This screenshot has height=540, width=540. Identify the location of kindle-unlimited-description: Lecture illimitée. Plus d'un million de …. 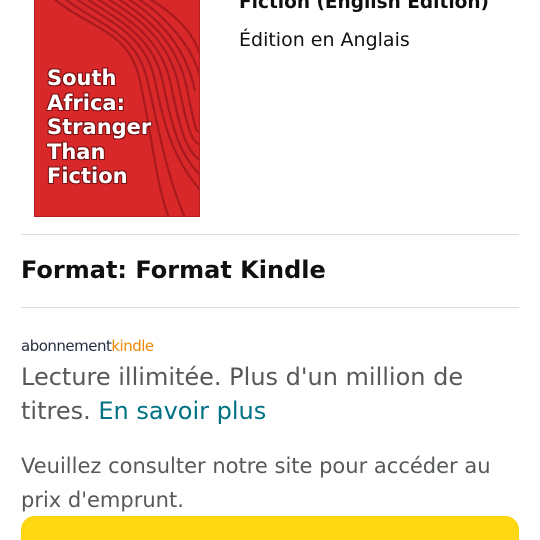
(271, 394).